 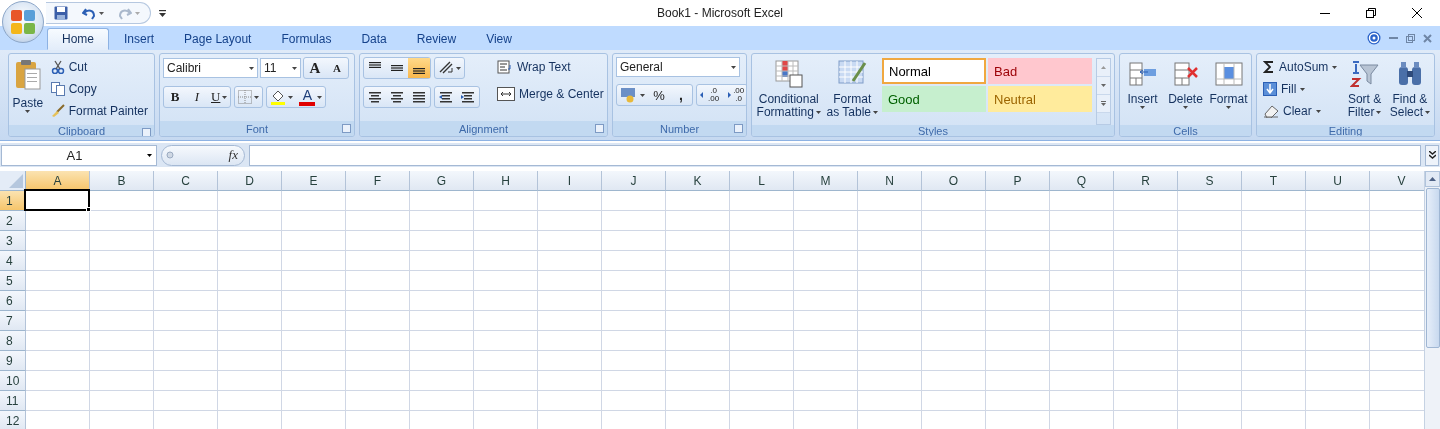 What do you see at coordinates (550, 94) in the screenshot?
I see `merge-center-button: Merge & Center` at bounding box center [550, 94].